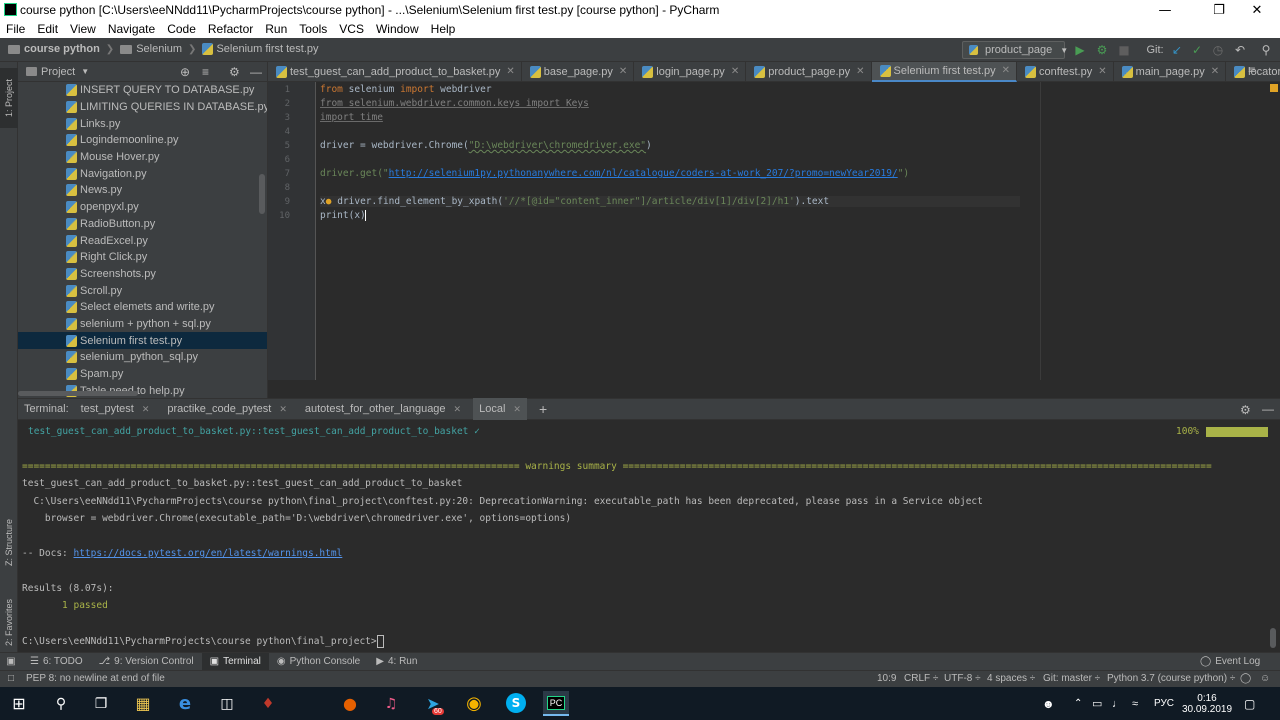  I want to click on tab-list-icon: ≡, so click(1252, 70).